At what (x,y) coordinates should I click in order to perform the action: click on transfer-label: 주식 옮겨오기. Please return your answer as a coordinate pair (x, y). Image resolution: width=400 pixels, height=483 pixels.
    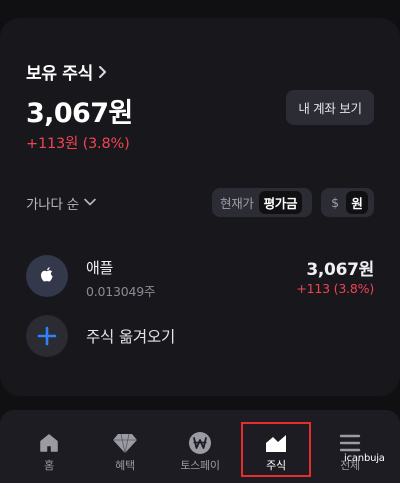
    Looking at the image, I should click on (131, 337).